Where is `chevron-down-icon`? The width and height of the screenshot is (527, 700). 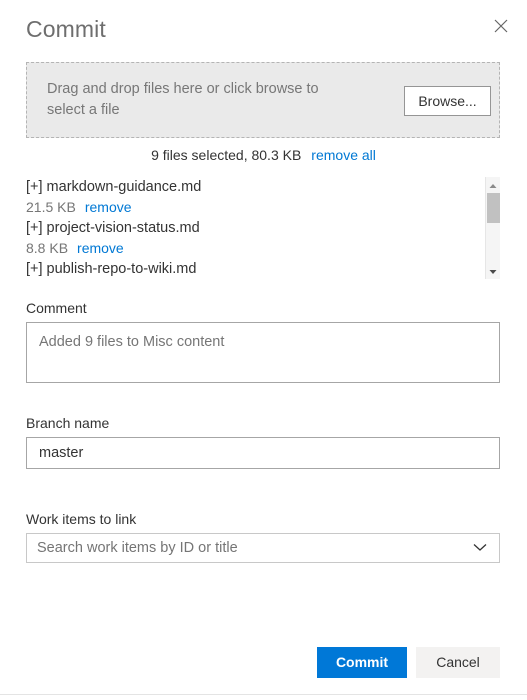 chevron-down-icon is located at coordinates (480, 548).